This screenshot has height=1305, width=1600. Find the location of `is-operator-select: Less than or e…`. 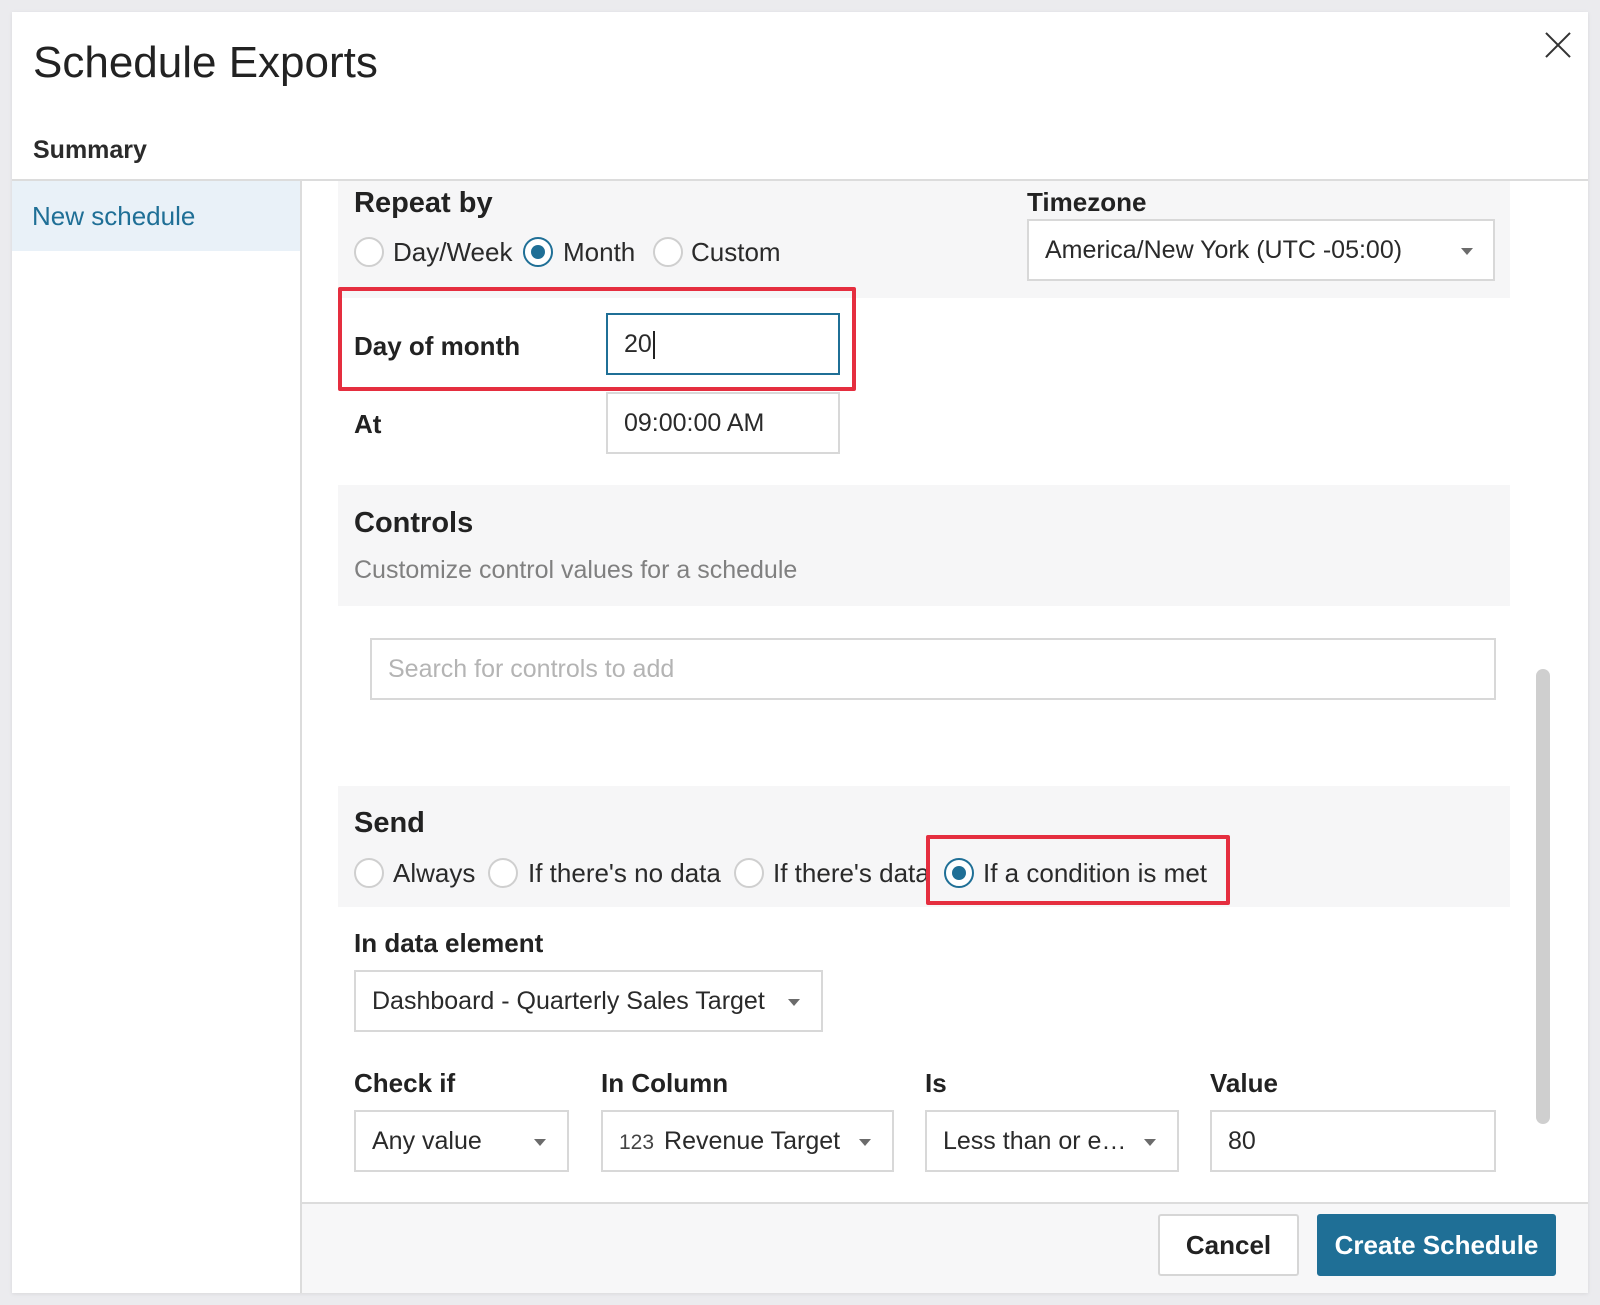

is-operator-select: Less than or e… is located at coordinates (1052, 1141).